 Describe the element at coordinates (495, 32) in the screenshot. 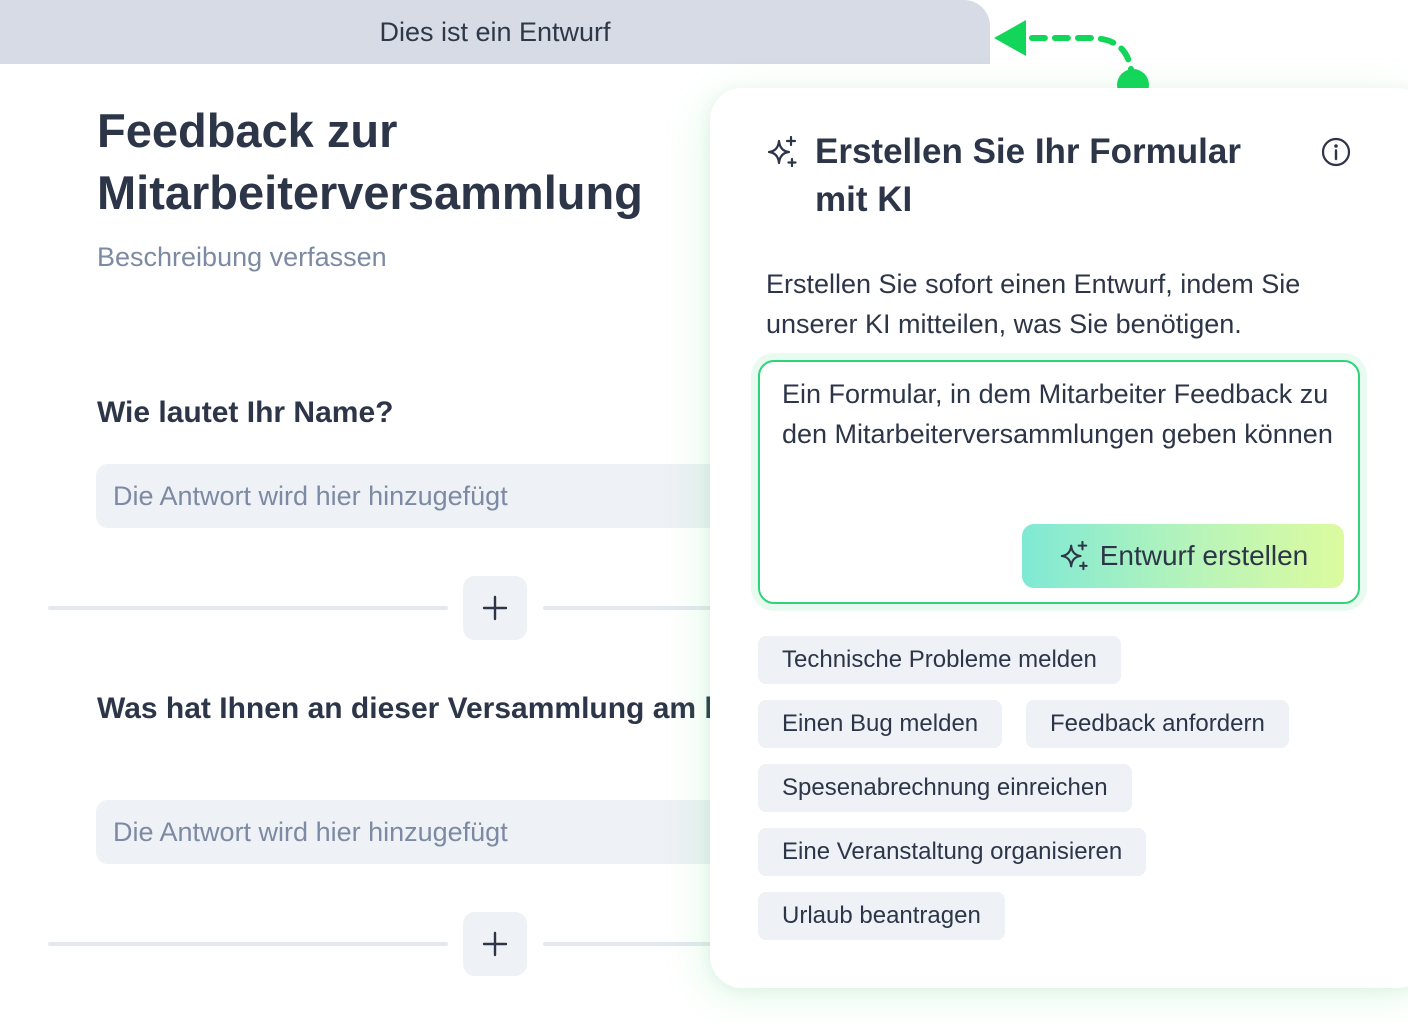

I see `draft-banner: Dies ist ein Entwurf` at that location.